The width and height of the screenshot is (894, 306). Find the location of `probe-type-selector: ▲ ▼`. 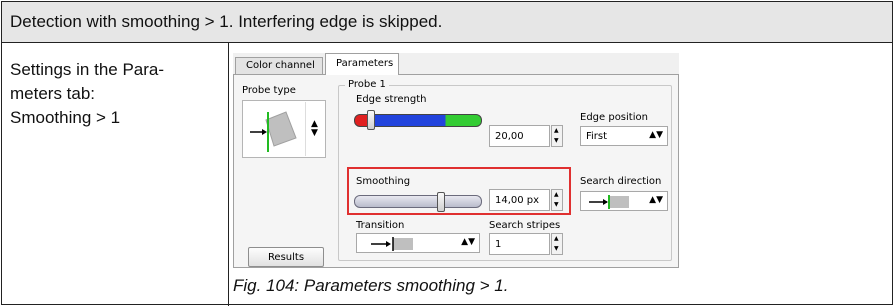

probe-type-selector: ▲ ▼ is located at coordinates (284, 129).